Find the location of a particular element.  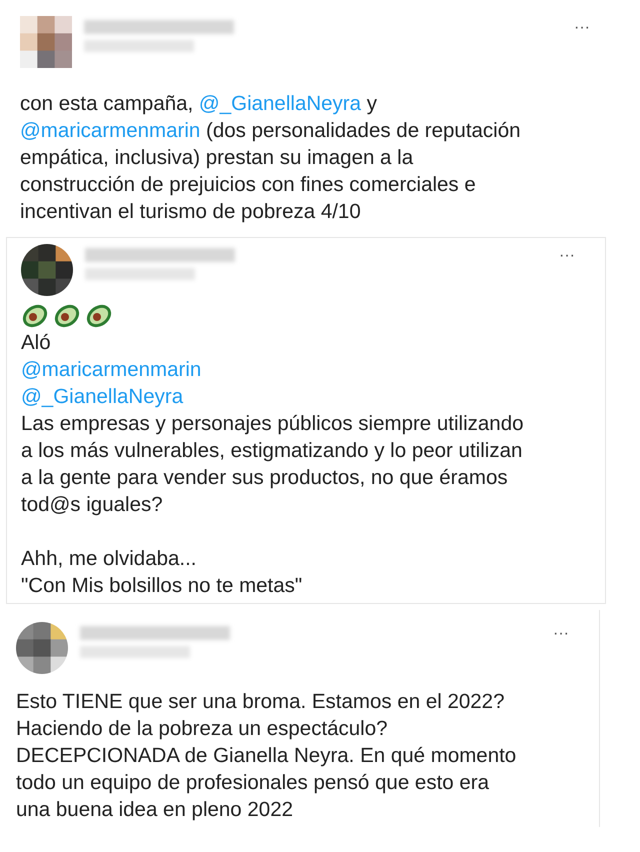

tweet-text: Haciendo de la pobreza un espectáculo? is located at coordinates (202, 729).